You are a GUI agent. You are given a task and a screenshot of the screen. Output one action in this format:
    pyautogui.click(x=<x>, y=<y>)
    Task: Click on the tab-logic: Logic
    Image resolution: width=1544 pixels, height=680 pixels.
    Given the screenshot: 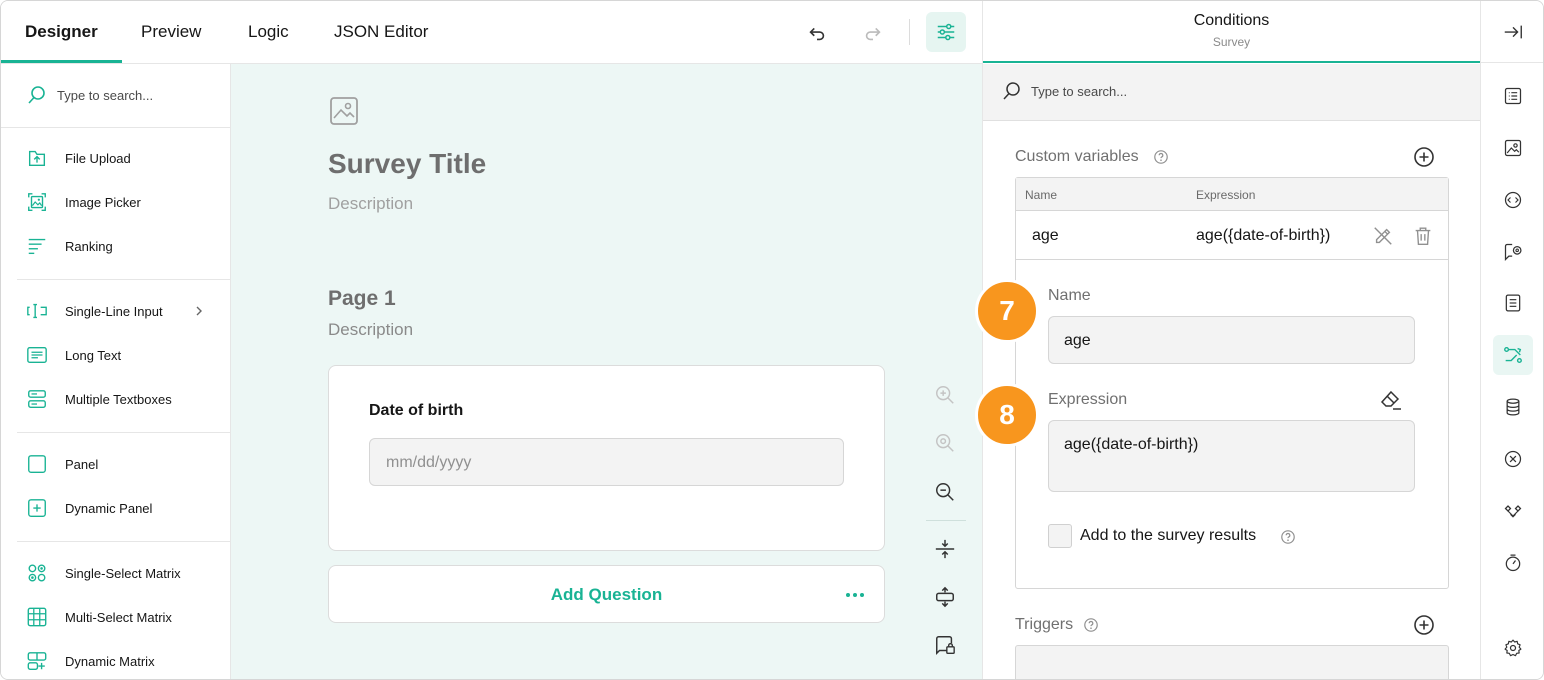 What is the action you would take?
    pyautogui.click(x=268, y=32)
    